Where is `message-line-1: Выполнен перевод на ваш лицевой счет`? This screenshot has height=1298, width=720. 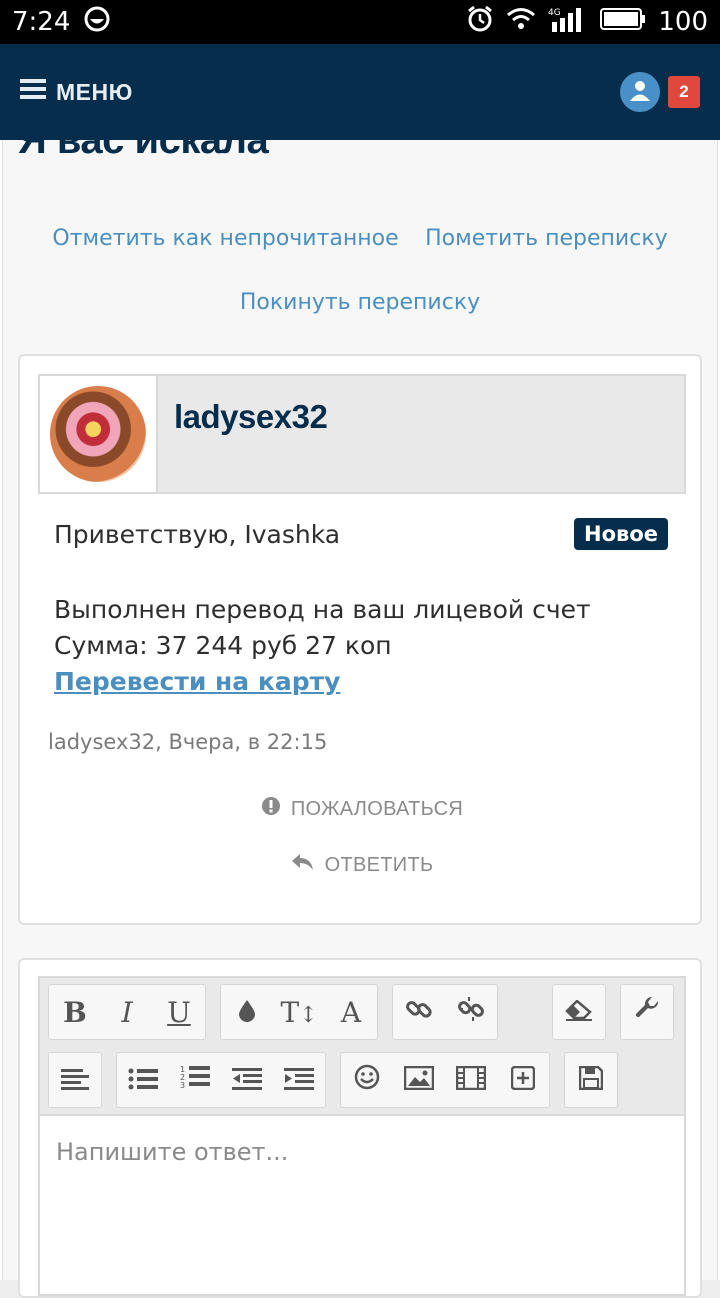
message-line-1: Выполнен перевод на ваш лицевой счет is located at coordinates (322, 609).